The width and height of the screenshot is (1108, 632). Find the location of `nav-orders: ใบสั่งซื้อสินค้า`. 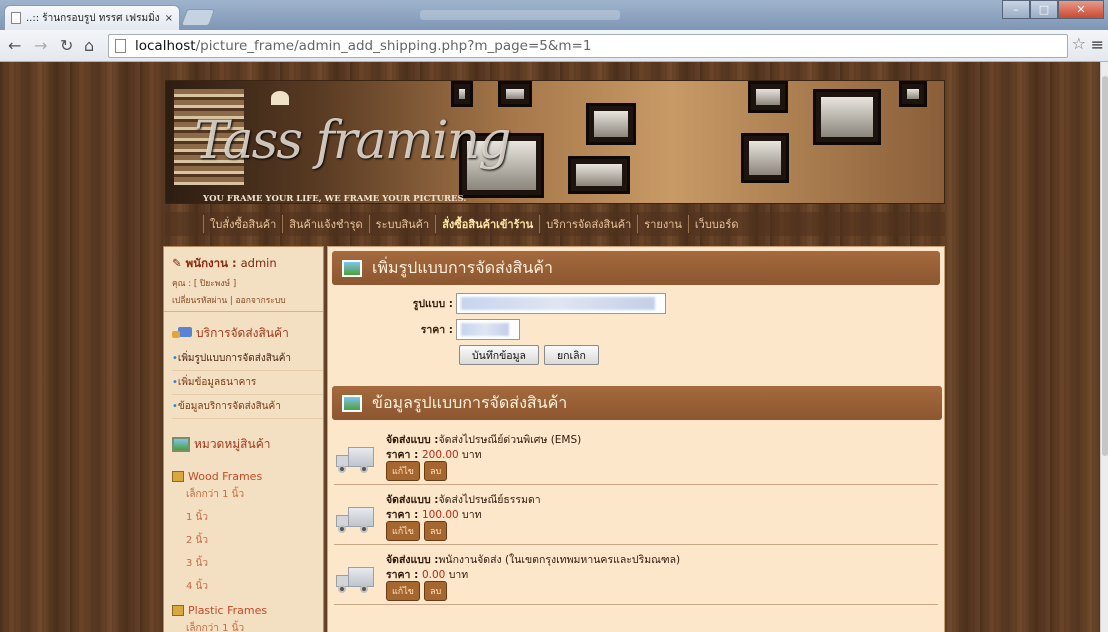

nav-orders: ใบสั่งซื้อสินค้า is located at coordinates (242, 224).